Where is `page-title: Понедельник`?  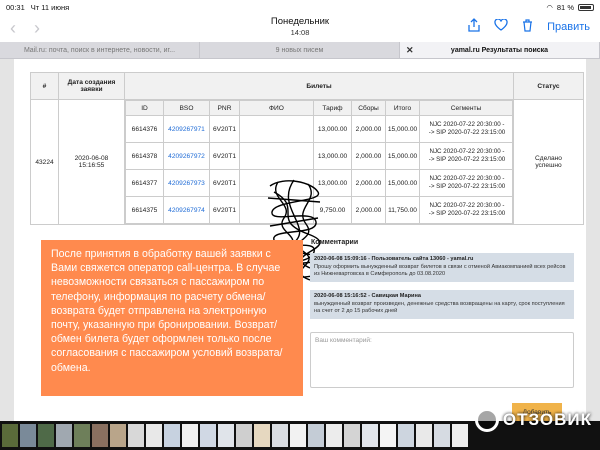
page-title: Понедельник is located at coordinates (300, 21).